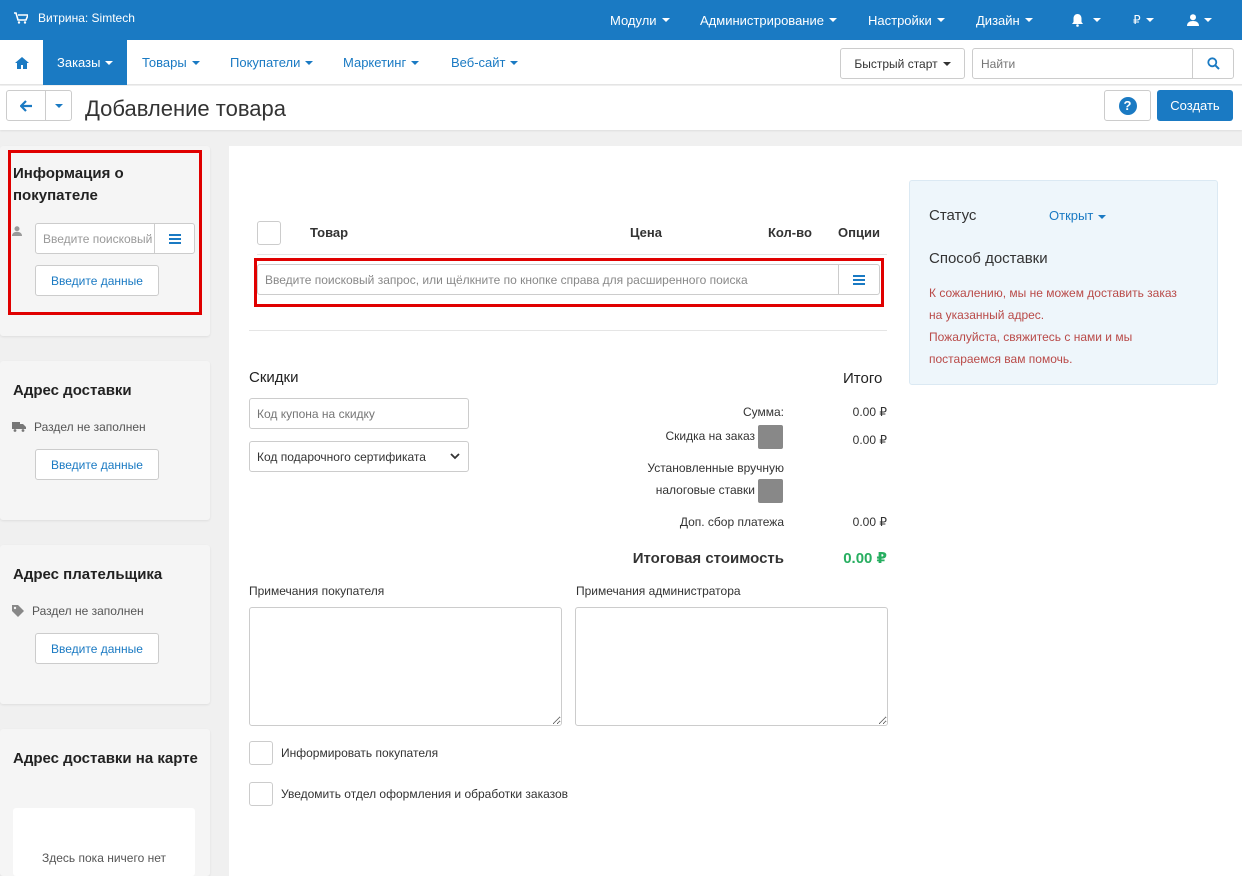  Describe the element at coordinates (88, 611) in the screenshot. I see `billing-empty-text: Раздел не заполнен` at that location.